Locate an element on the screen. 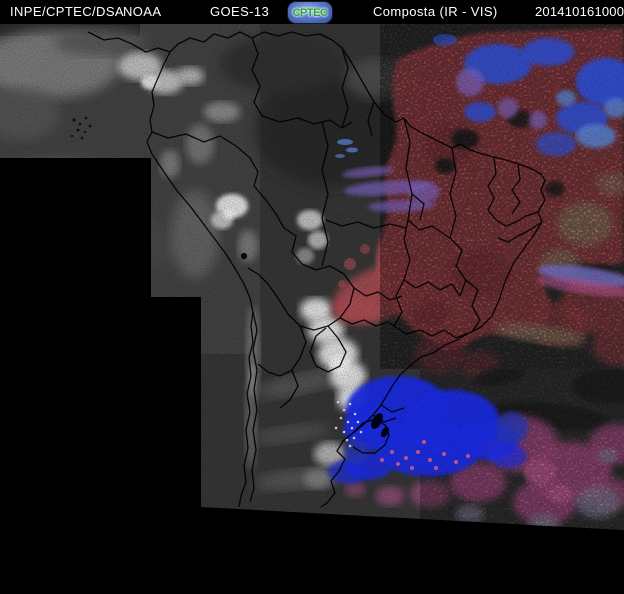  satellite-name-label: GOES-13 is located at coordinates (240, 11).